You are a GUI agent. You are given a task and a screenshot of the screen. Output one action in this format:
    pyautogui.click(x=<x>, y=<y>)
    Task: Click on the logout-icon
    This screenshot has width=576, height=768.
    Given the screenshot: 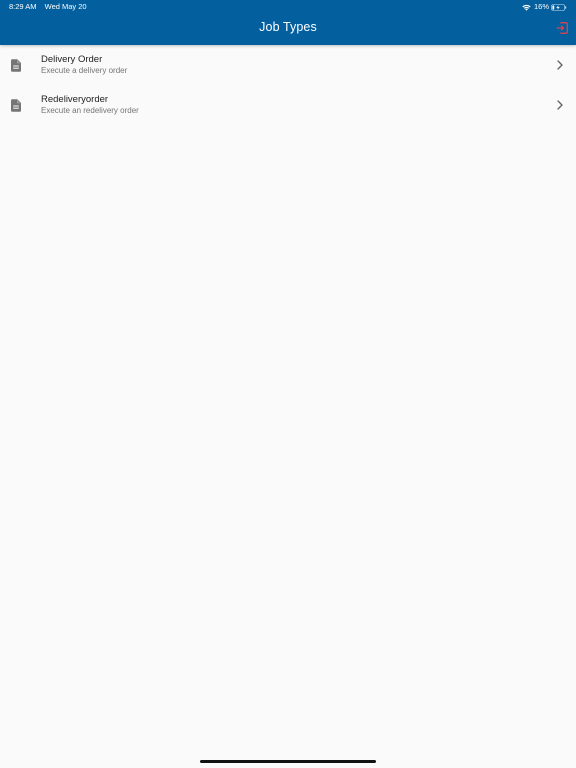 What is the action you would take?
    pyautogui.click(x=562, y=28)
    